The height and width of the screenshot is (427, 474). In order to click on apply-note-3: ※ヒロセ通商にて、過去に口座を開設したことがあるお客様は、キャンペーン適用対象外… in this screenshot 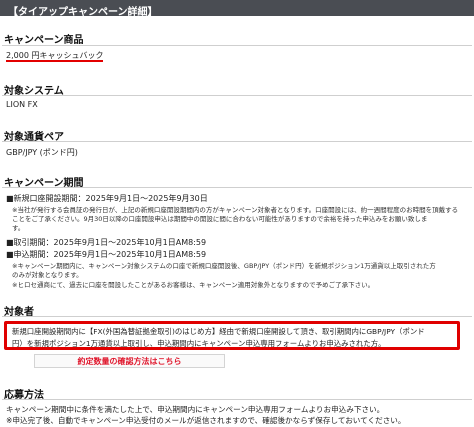, I will do `click(193, 285)`.